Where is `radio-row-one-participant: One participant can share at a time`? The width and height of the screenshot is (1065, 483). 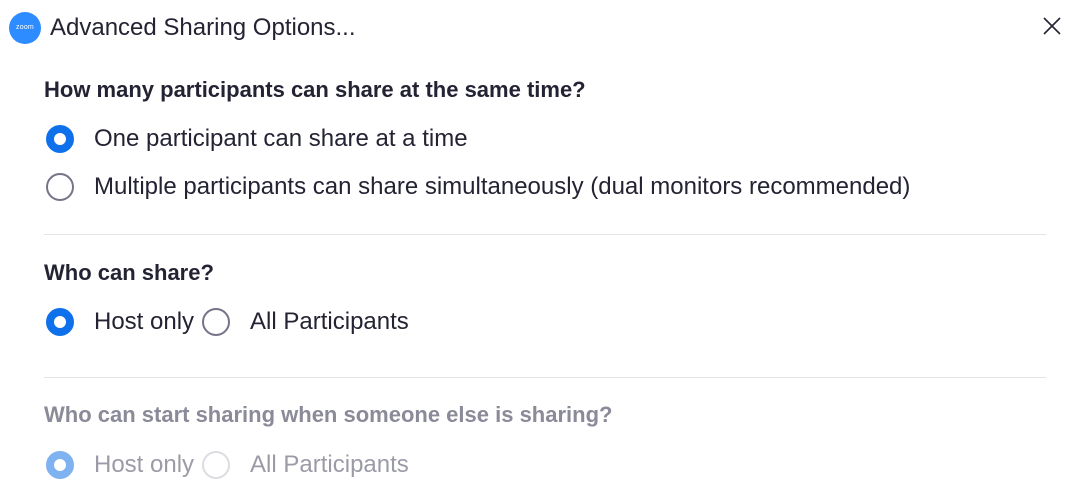 radio-row-one-participant: One participant can share at a time is located at coordinates (257, 139).